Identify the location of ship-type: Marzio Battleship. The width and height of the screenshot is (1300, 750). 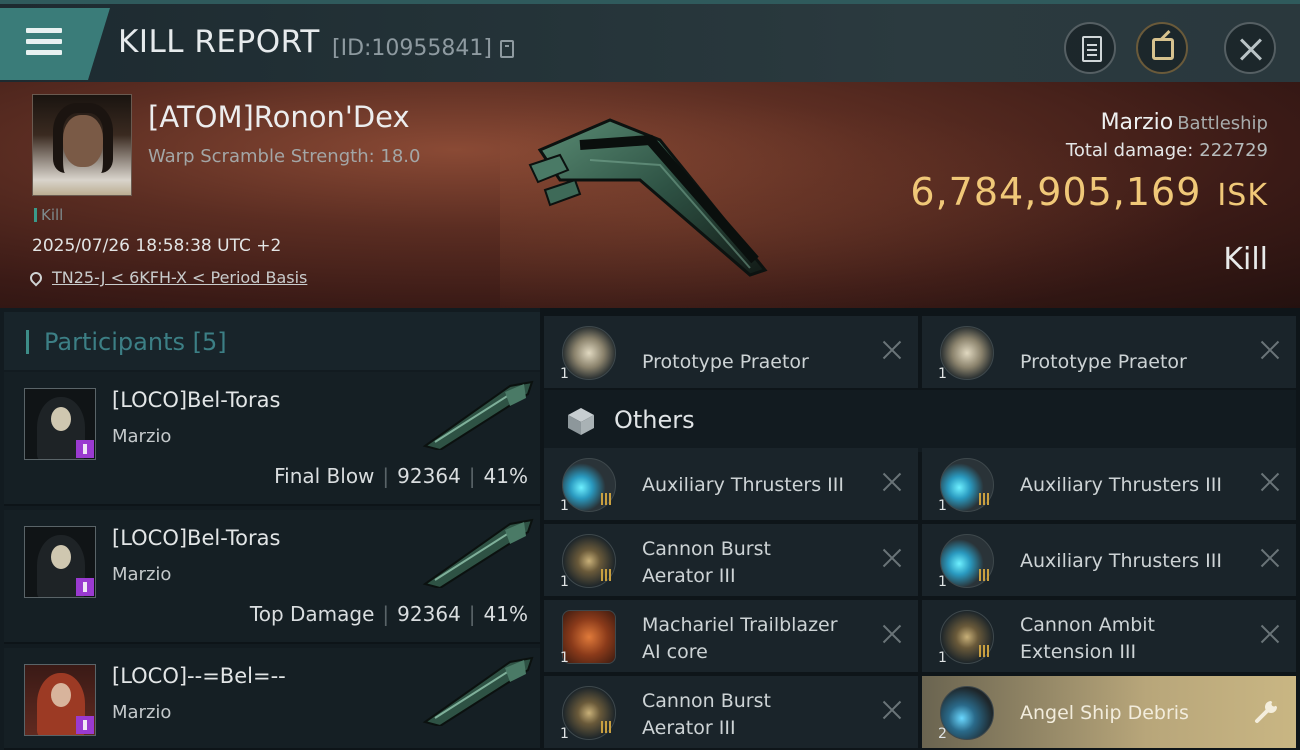
(1184, 122).